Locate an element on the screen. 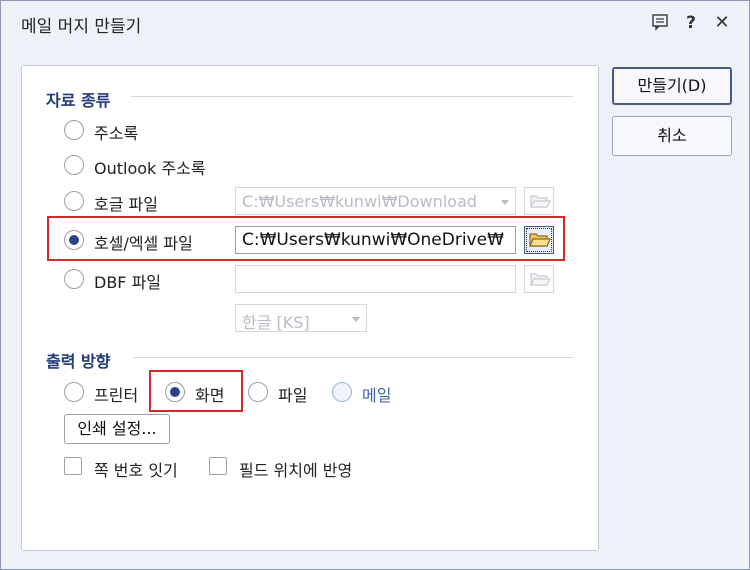  radio-outlook is located at coordinates (74, 165).